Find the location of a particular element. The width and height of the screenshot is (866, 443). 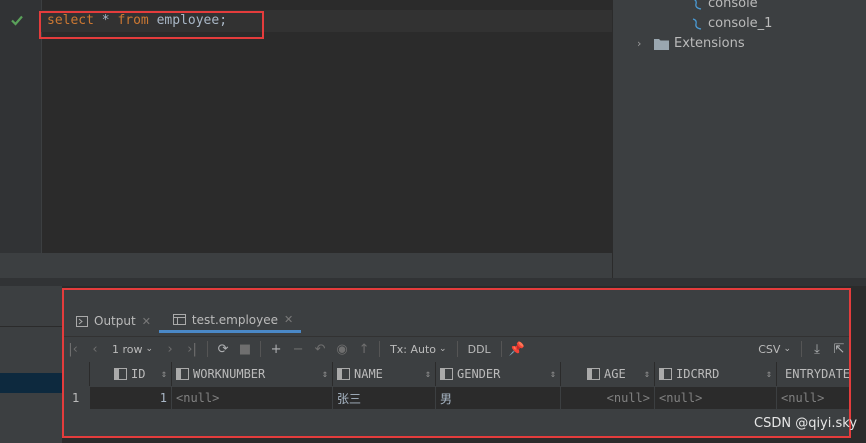

cell-id: 1 is located at coordinates (131, 398).